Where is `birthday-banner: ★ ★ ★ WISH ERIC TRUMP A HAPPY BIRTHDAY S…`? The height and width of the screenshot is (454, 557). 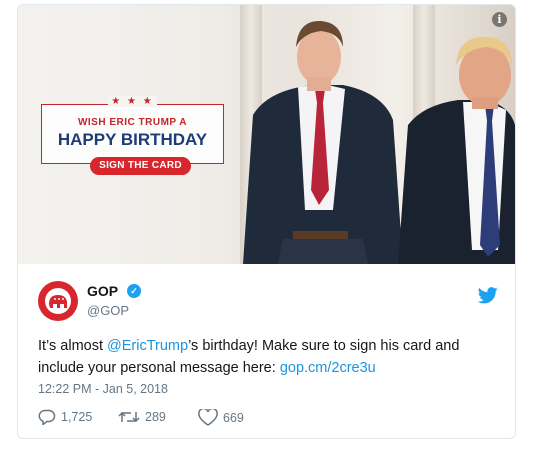
birthday-banner: ★ ★ ★ WISH ERIC TRUMP A HAPPY BIRTHDAY S… is located at coordinates (132, 135).